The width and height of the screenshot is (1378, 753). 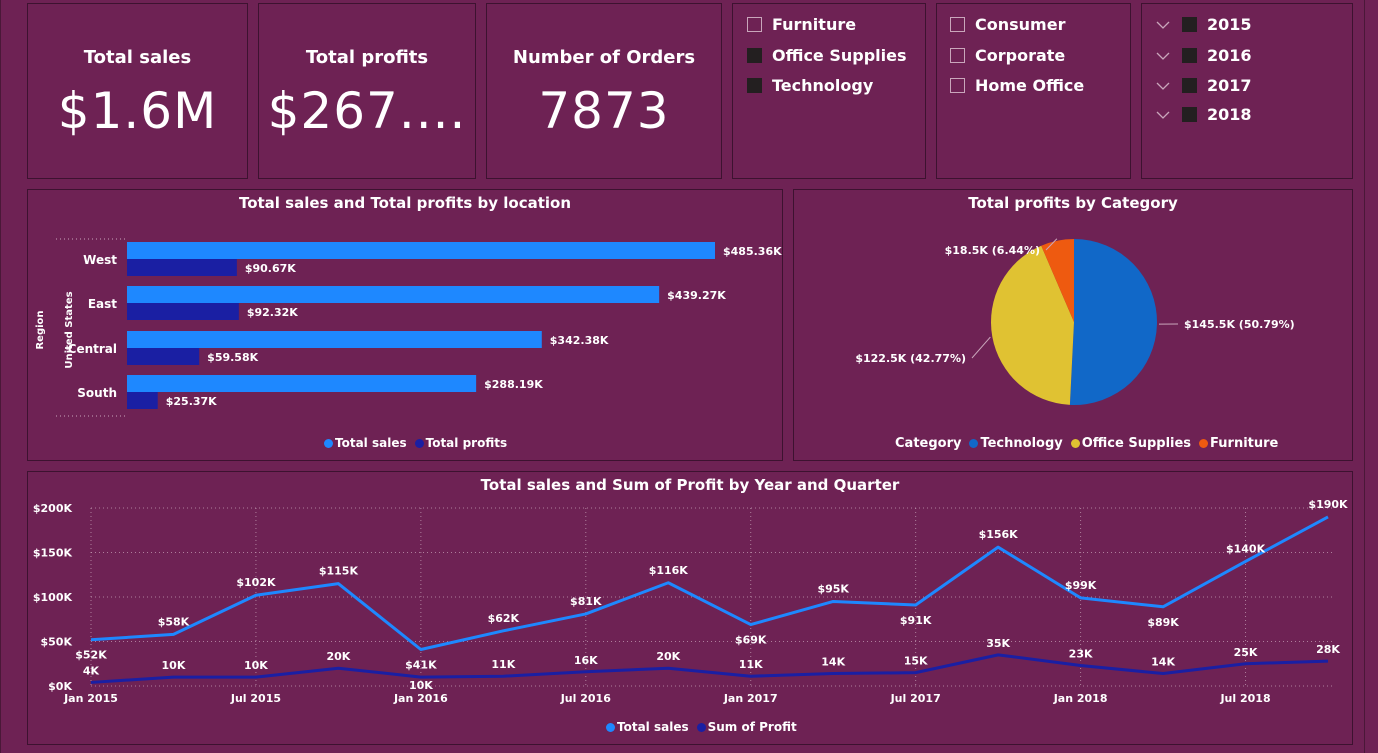 I want to click on slicer-item-home-office: Home Office, so click(x=1017, y=85).